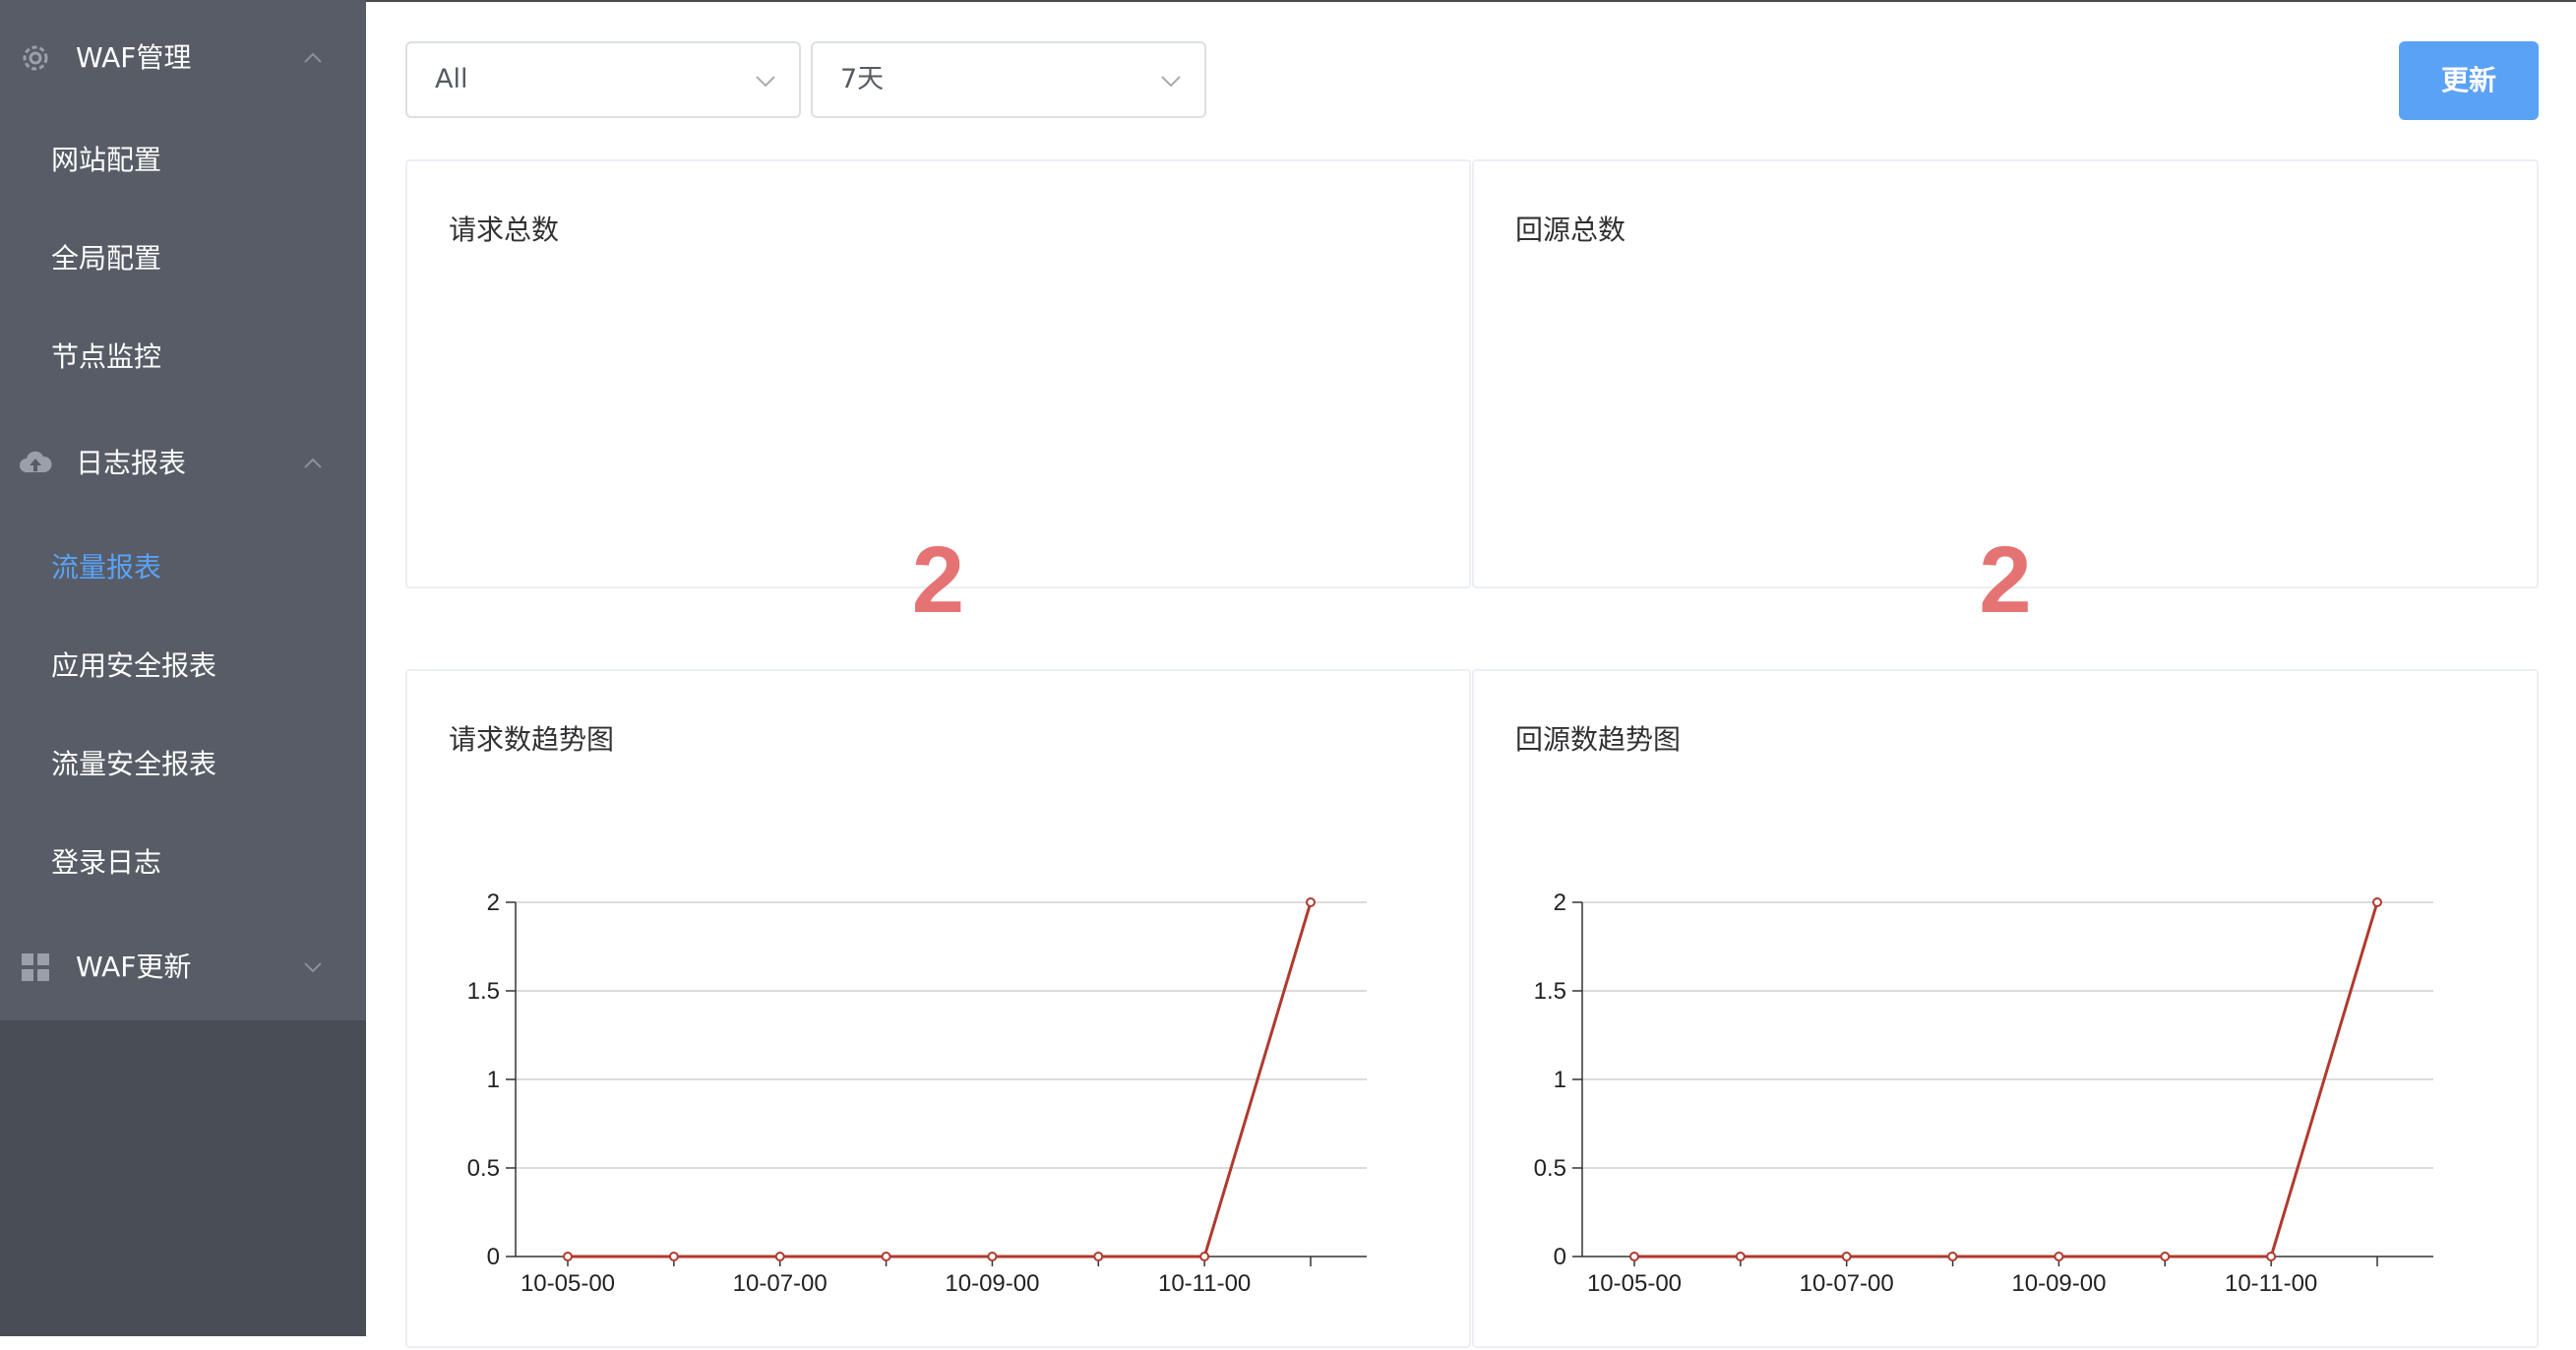  What do you see at coordinates (134, 665) in the screenshot?
I see `sidebar-item-label: 应用安全报表` at bounding box center [134, 665].